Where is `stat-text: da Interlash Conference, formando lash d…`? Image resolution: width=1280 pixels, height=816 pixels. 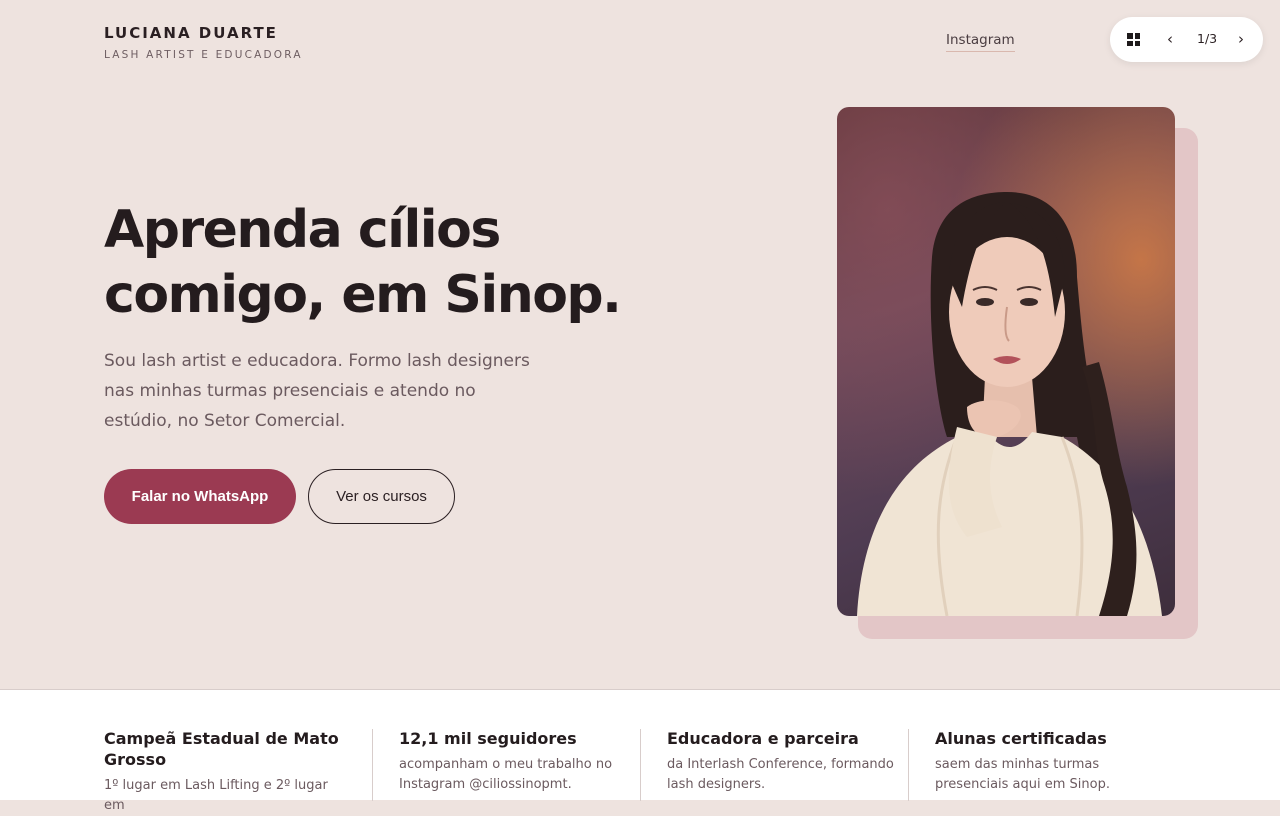 stat-text: da Interlash Conference, formando lash d… is located at coordinates (780, 774).